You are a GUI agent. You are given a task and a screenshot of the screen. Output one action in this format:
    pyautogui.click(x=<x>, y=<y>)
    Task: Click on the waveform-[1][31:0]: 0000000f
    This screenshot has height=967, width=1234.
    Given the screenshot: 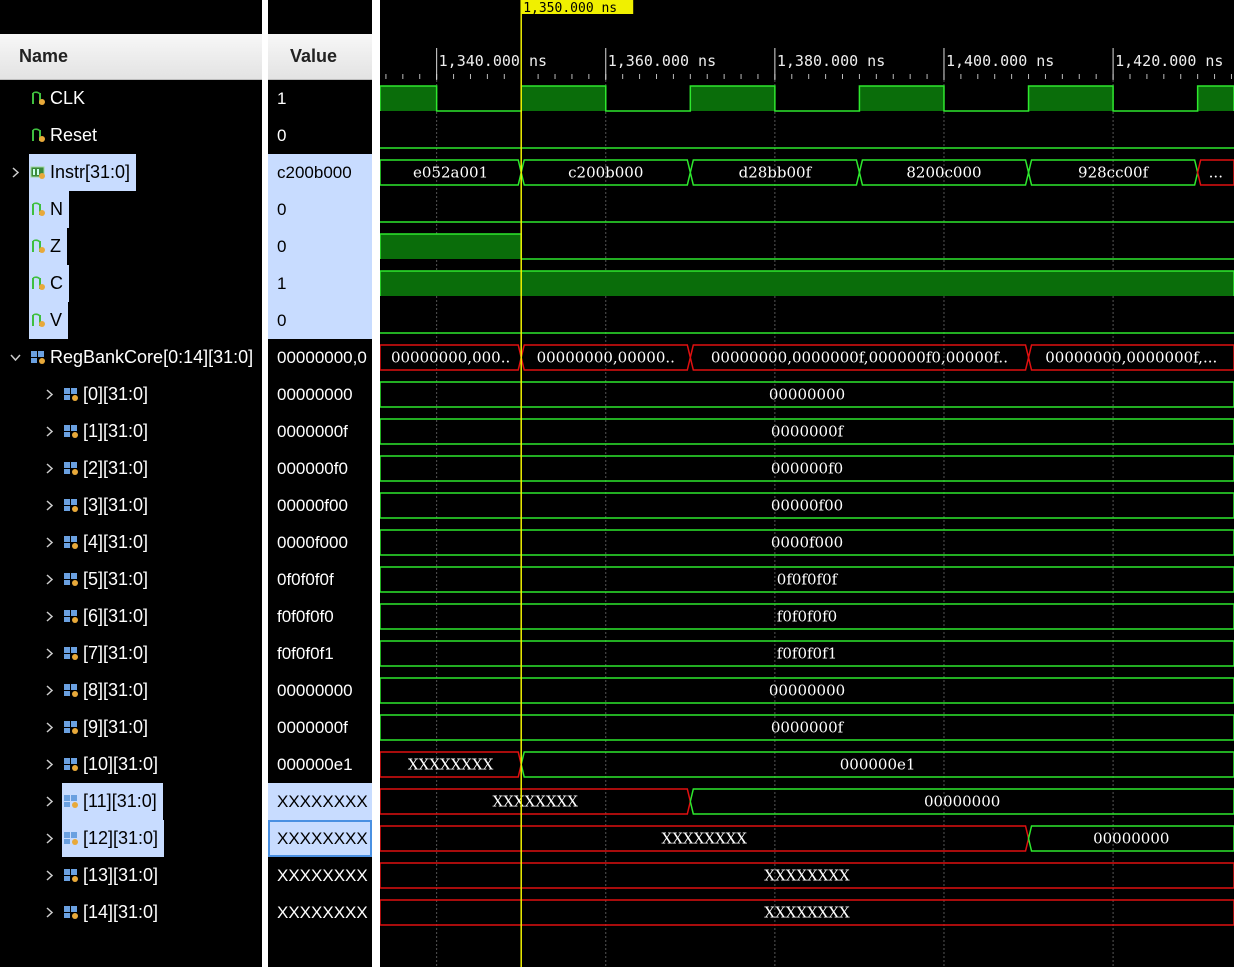 What is the action you would take?
    pyautogui.click(x=807, y=431)
    